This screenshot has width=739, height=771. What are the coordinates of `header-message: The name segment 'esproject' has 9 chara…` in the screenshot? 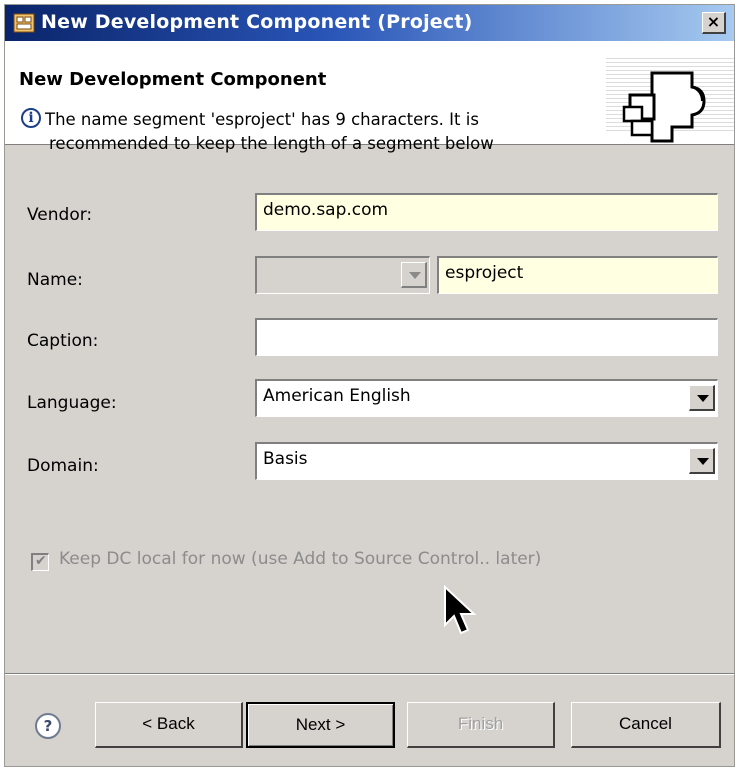 It's located at (305, 132).